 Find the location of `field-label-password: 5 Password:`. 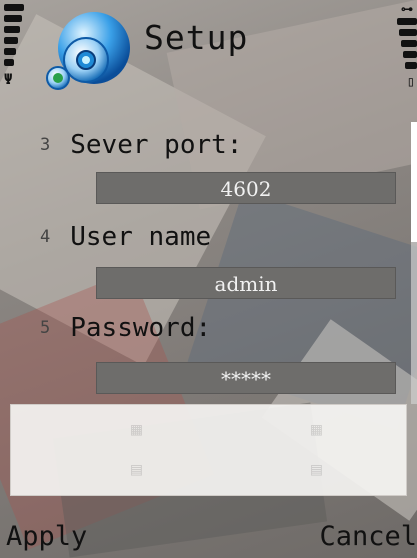

field-label-password: 5 Password: is located at coordinates (125, 328).